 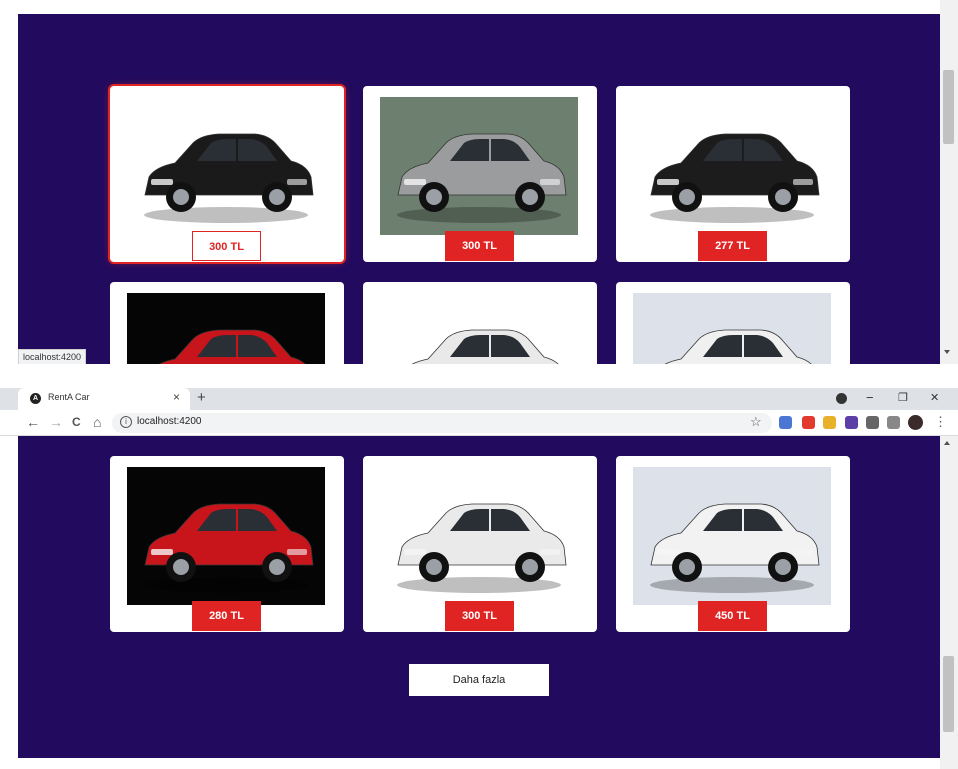 What do you see at coordinates (872, 422) in the screenshot?
I see `extensions-puzzle-icon` at bounding box center [872, 422].